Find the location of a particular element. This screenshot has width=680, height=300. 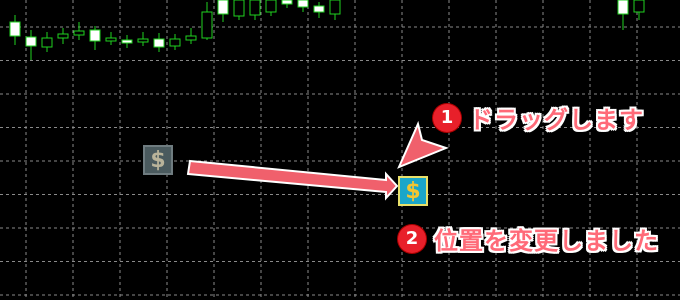

step-1-badge: 1 is located at coordinates (447, 117).